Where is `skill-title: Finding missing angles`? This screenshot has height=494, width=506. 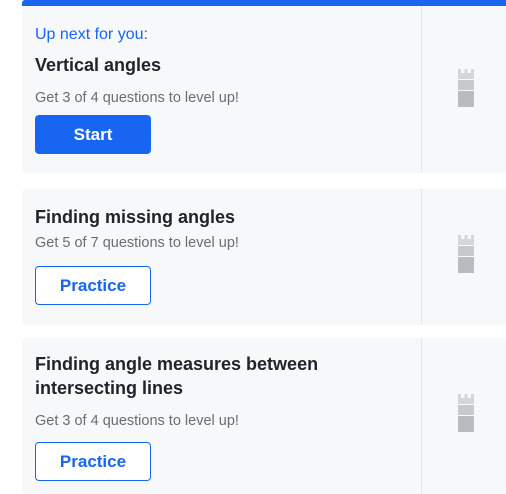 skill-title: Finding missing angles is located at coordinates (135, 217).